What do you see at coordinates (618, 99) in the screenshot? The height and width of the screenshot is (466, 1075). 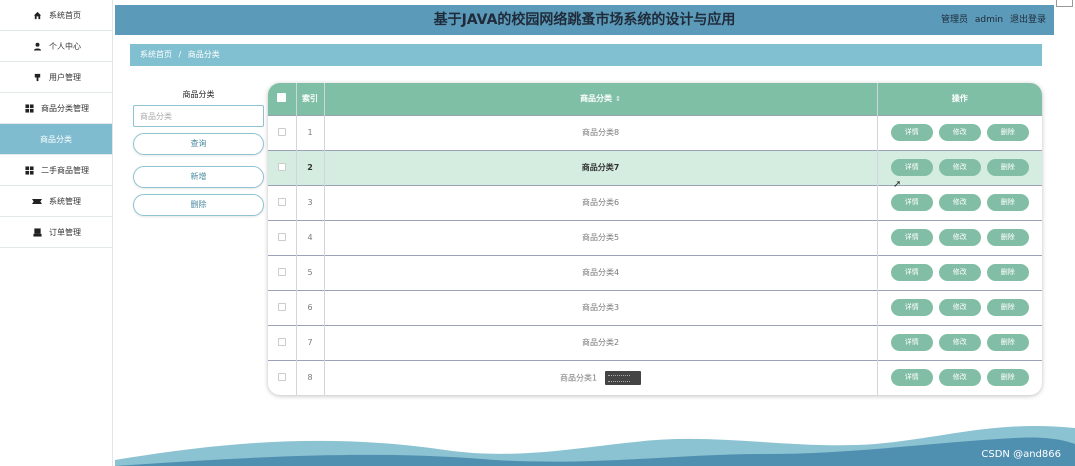 I see `sort-icon: ⇕` at bounding box center [618, 99].